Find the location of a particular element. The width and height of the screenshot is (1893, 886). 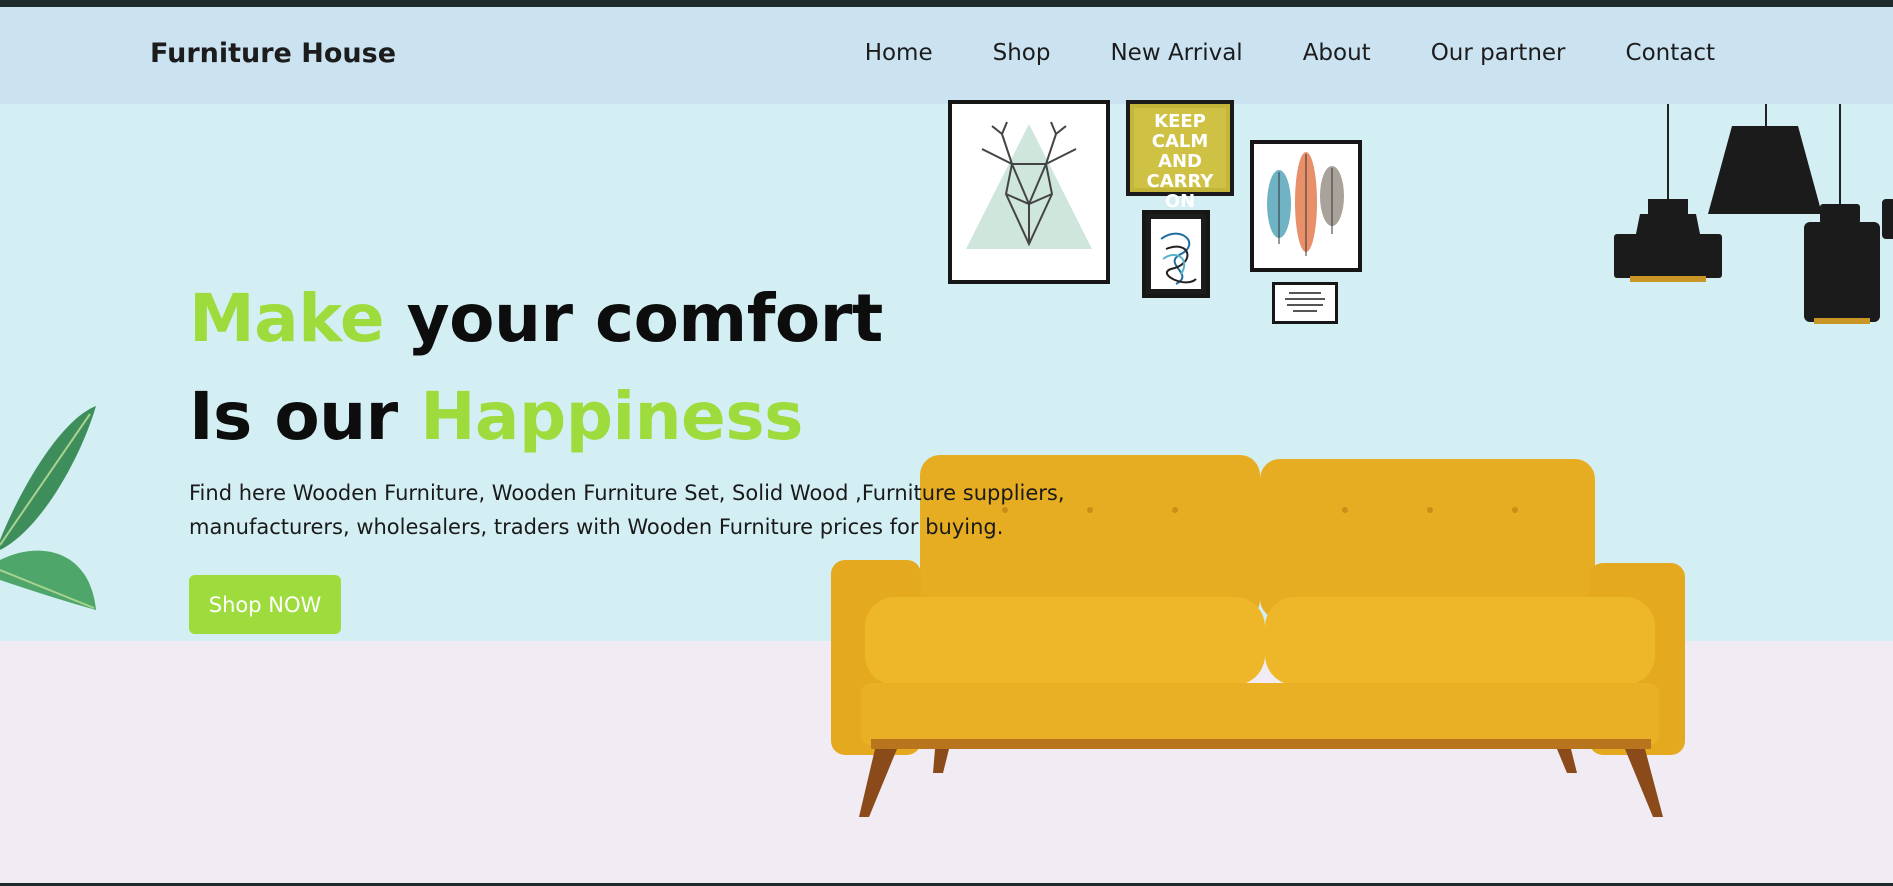

feathers-frame is located at coordinates (1306, 206).